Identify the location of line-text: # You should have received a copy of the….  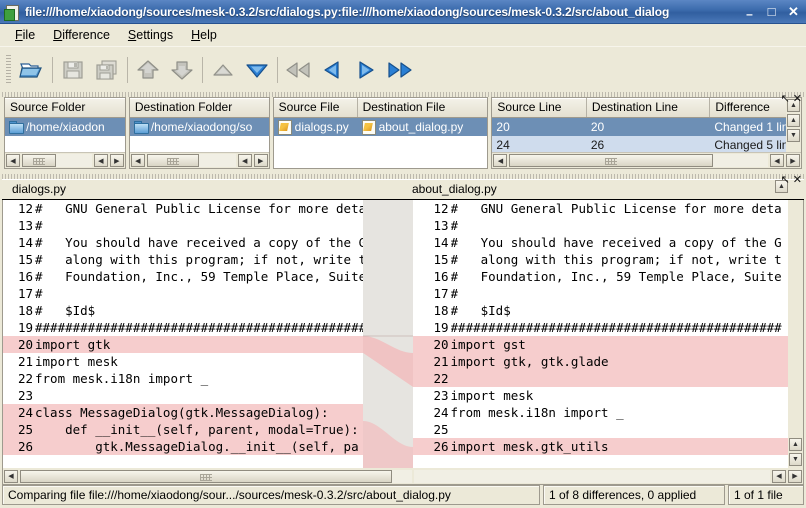
(199, 242).